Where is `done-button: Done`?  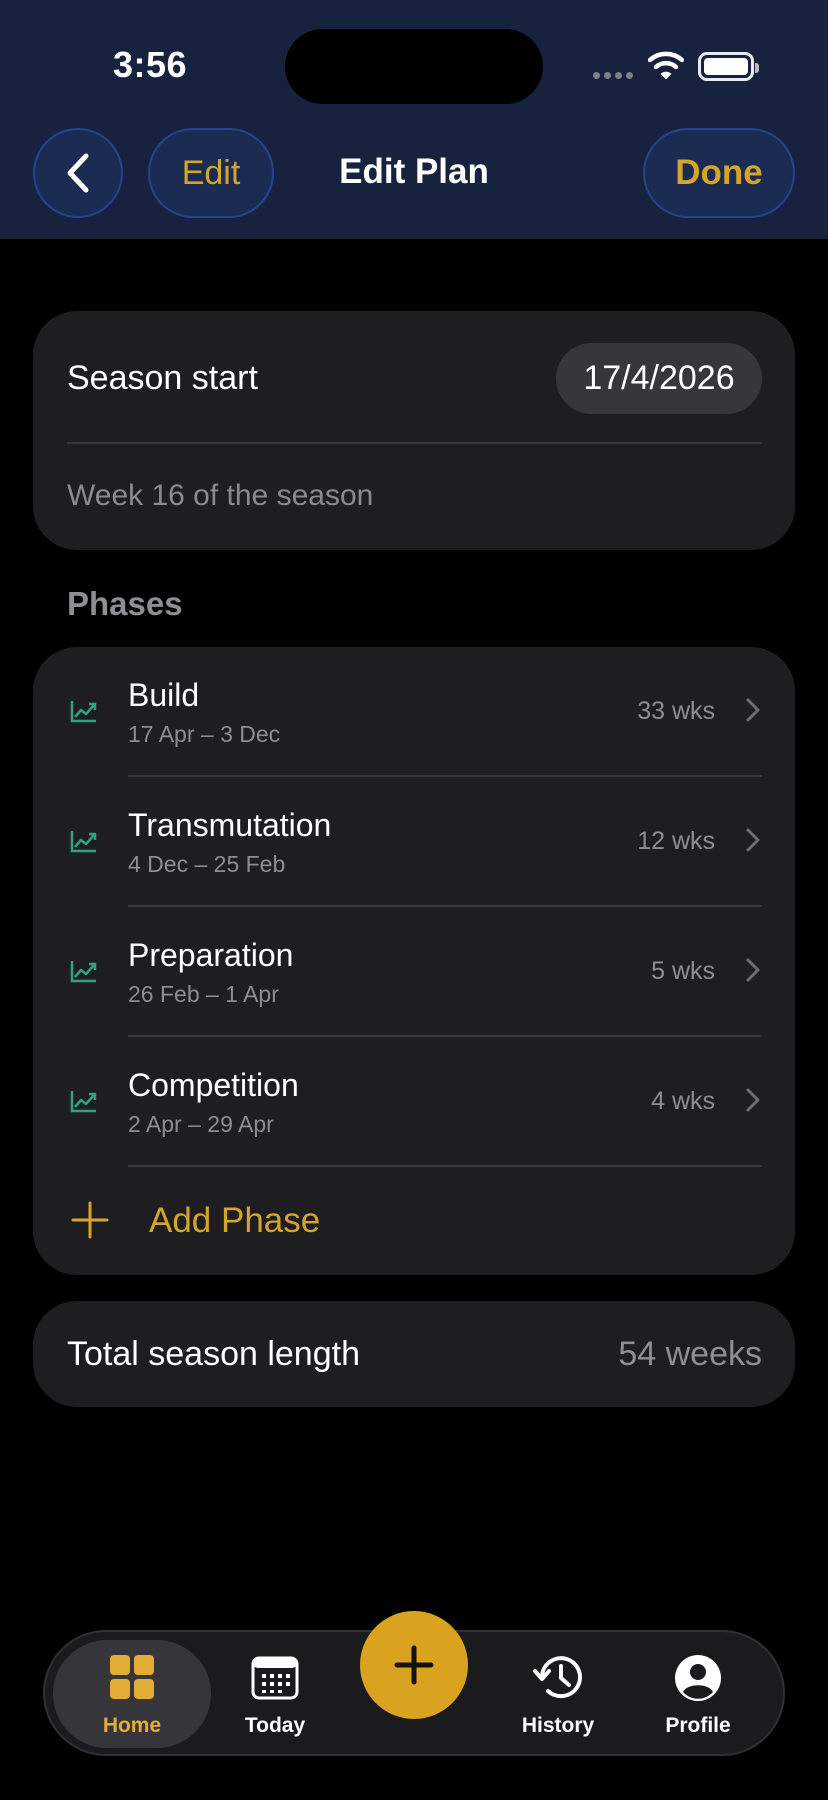
done-button: Done is located at coordinates (719, 173).